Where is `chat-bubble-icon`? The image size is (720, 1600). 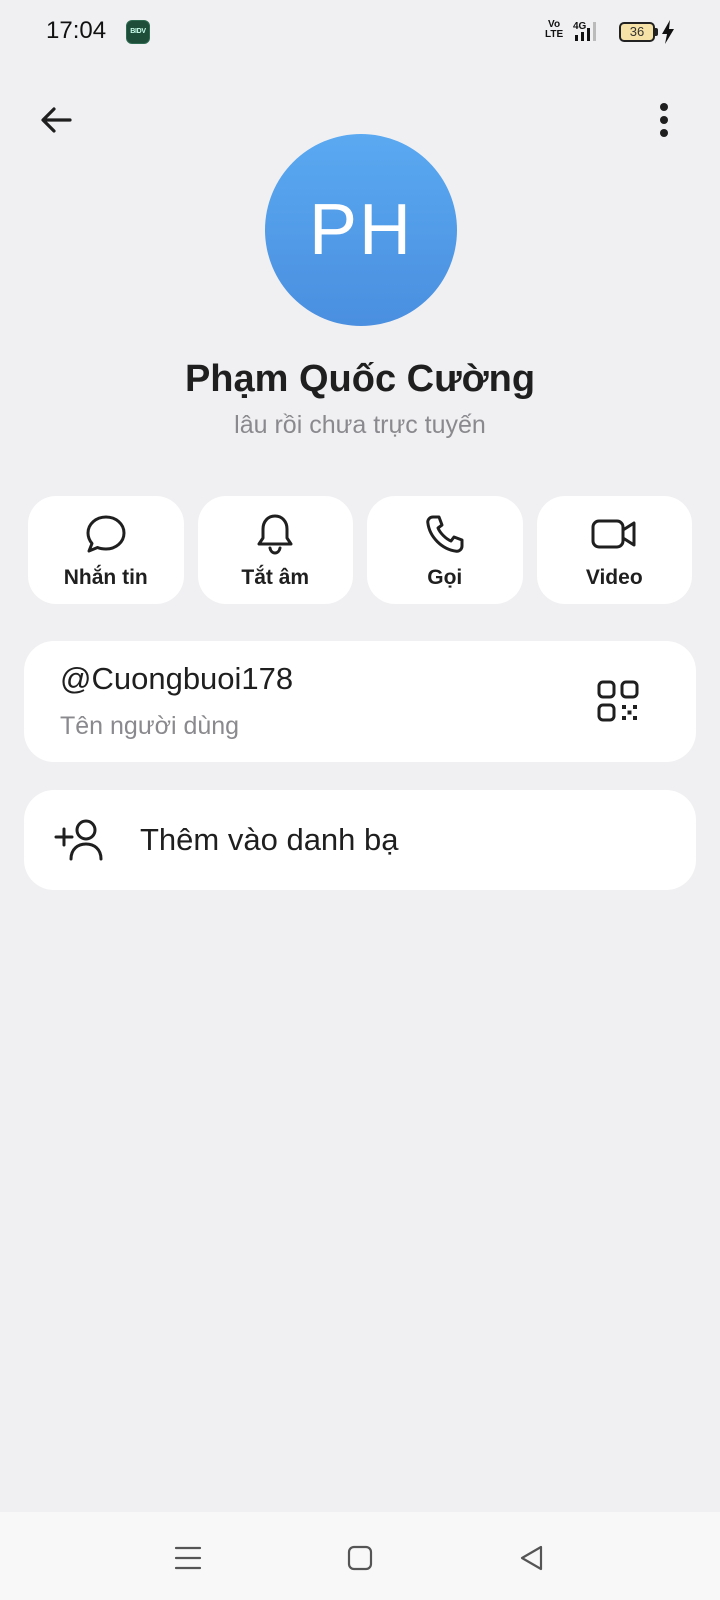 chat-bubble-icon is located at coordinates (106, 534).